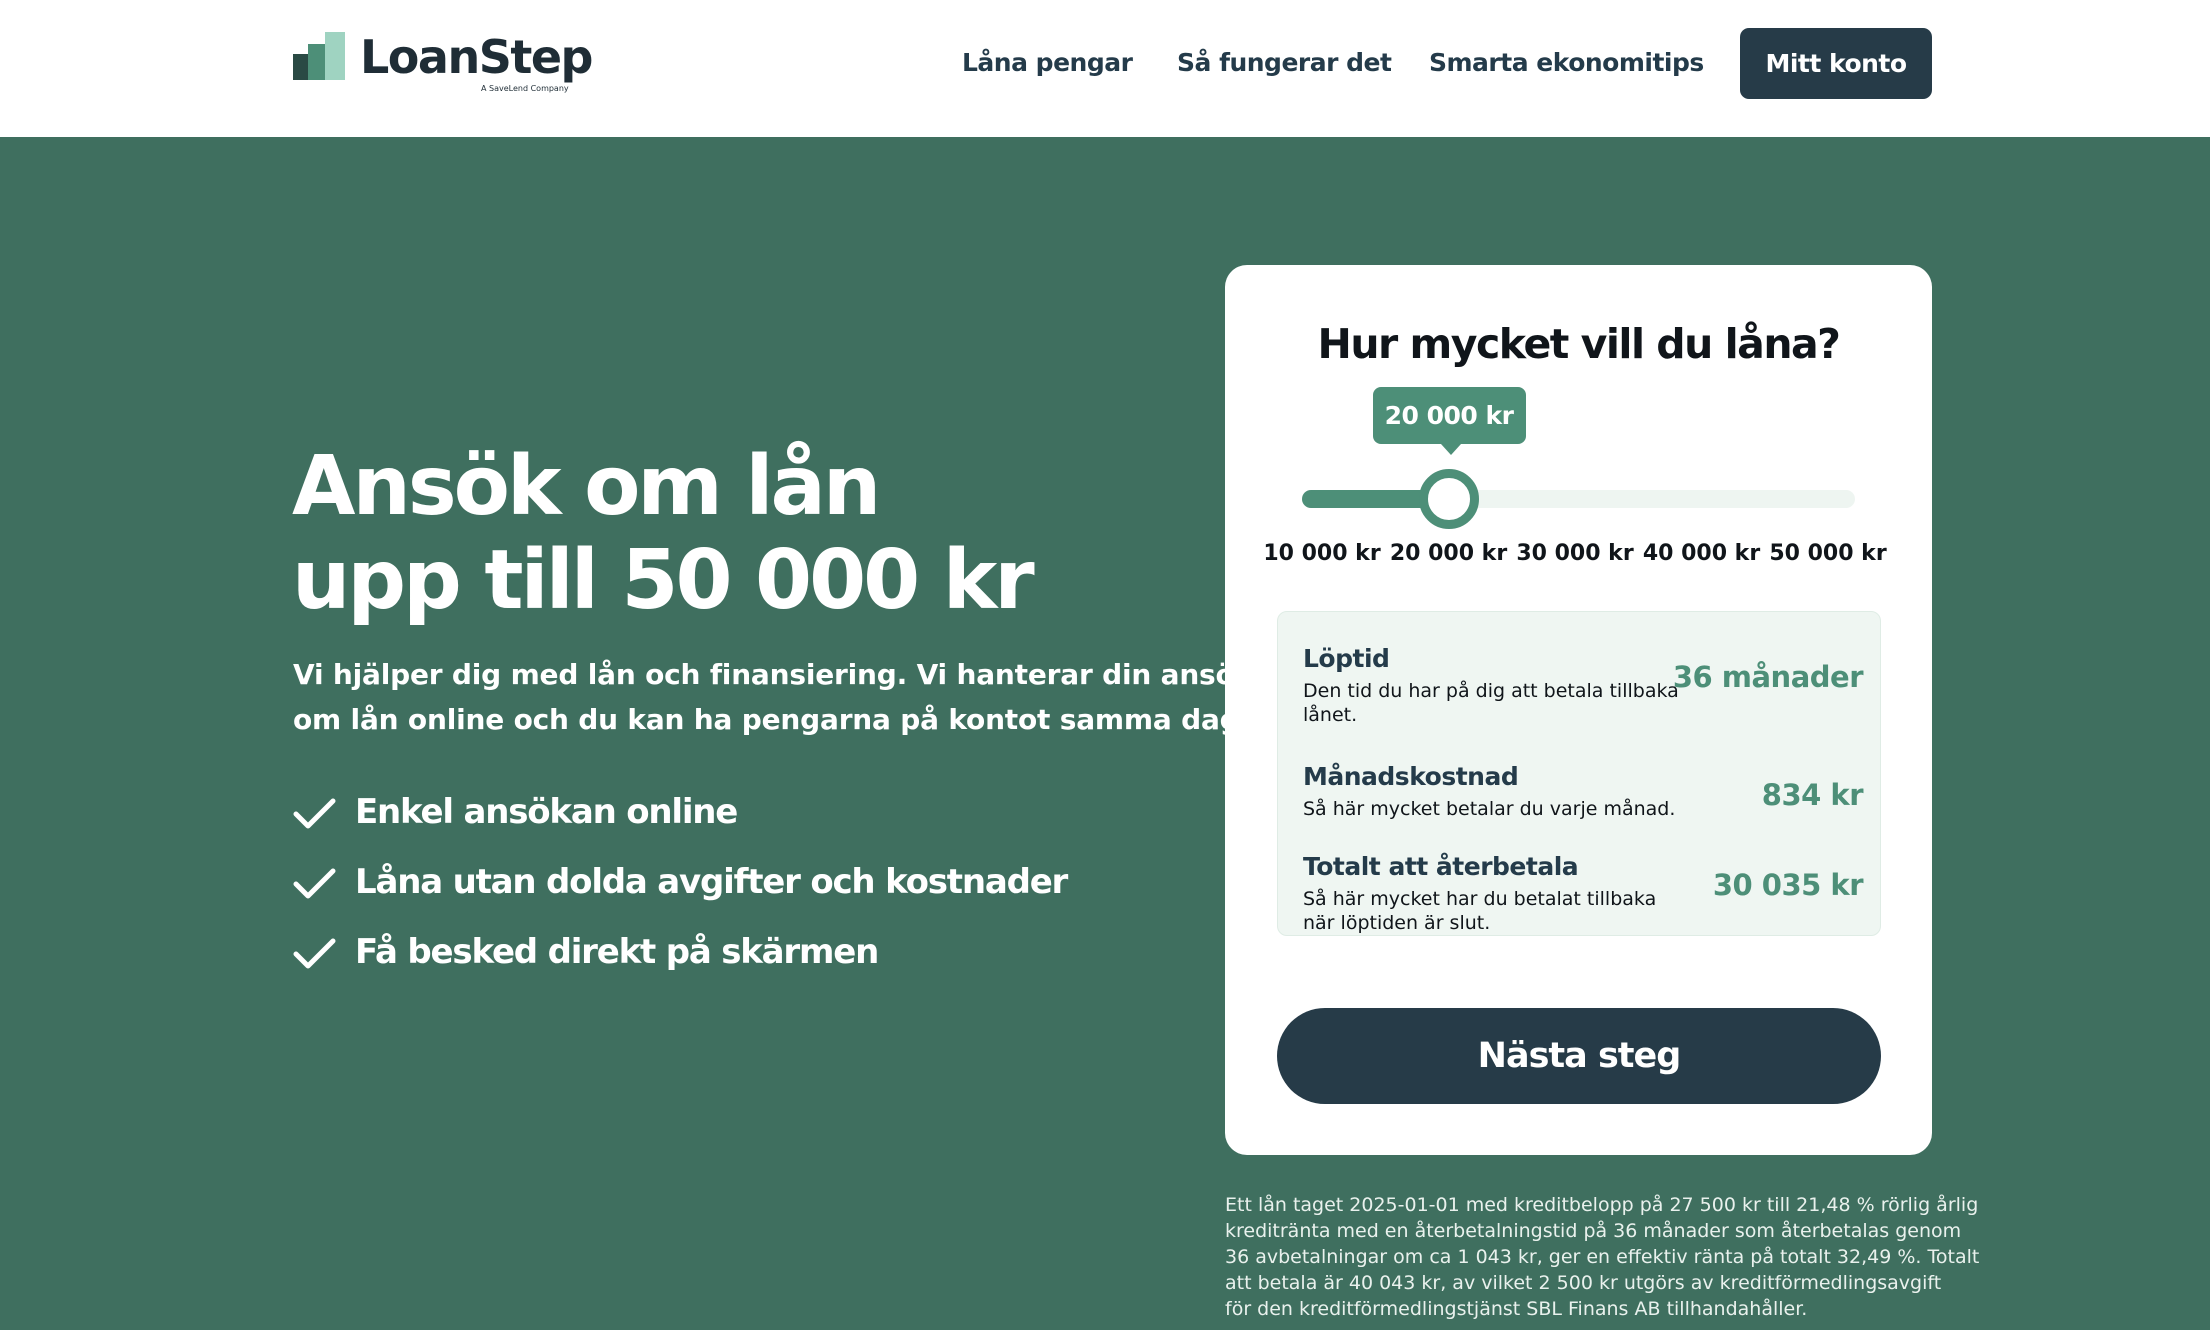 The image size is (2210, 1330). I want to click on my-account-button: Mitt konto, so click(1836, 63).